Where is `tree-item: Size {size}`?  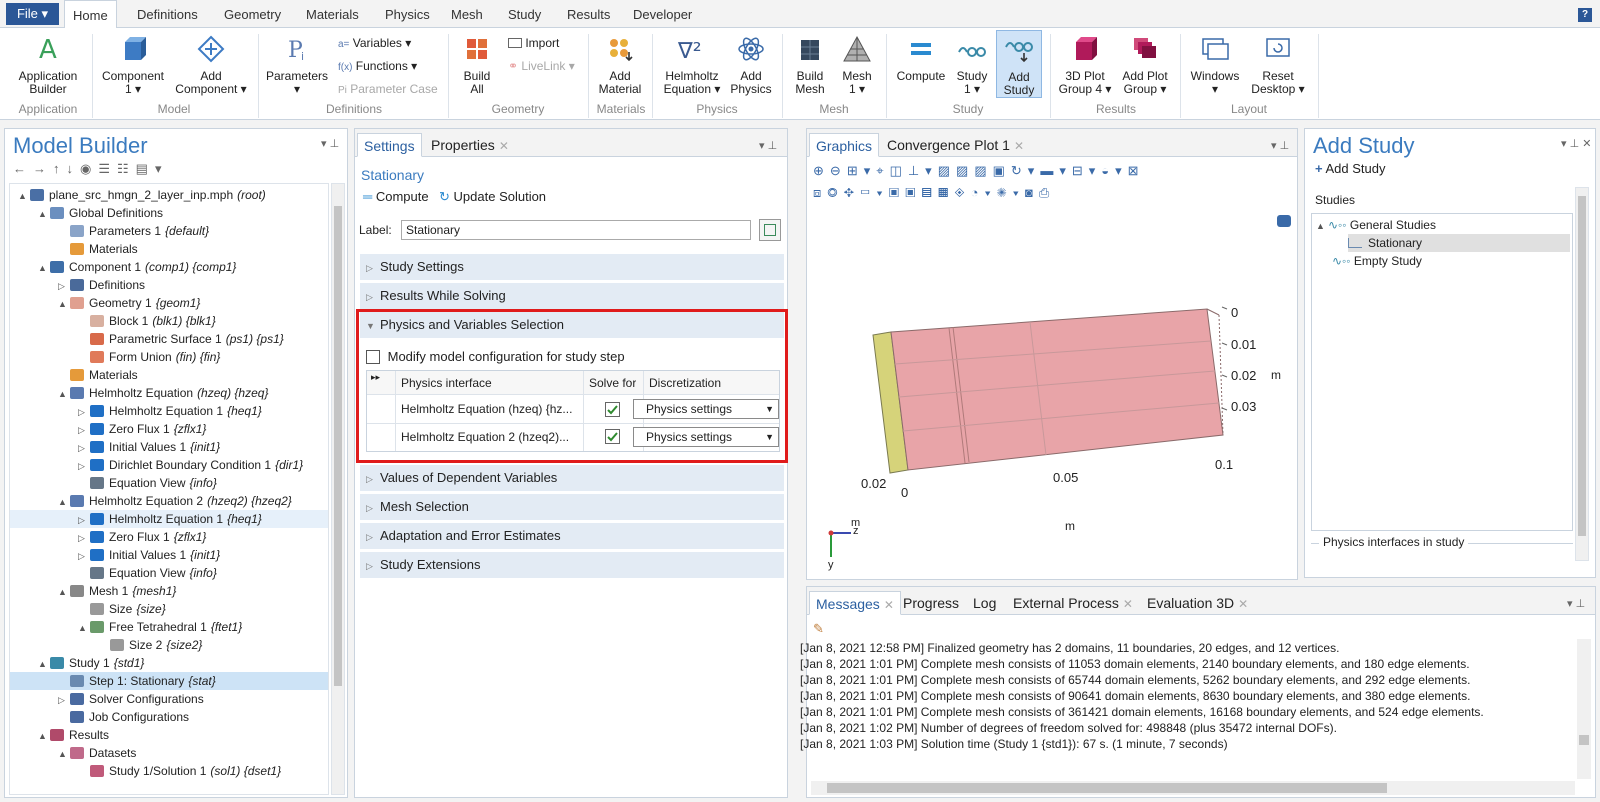
tree-item: Size {size} is located at coordinates (169, 609).